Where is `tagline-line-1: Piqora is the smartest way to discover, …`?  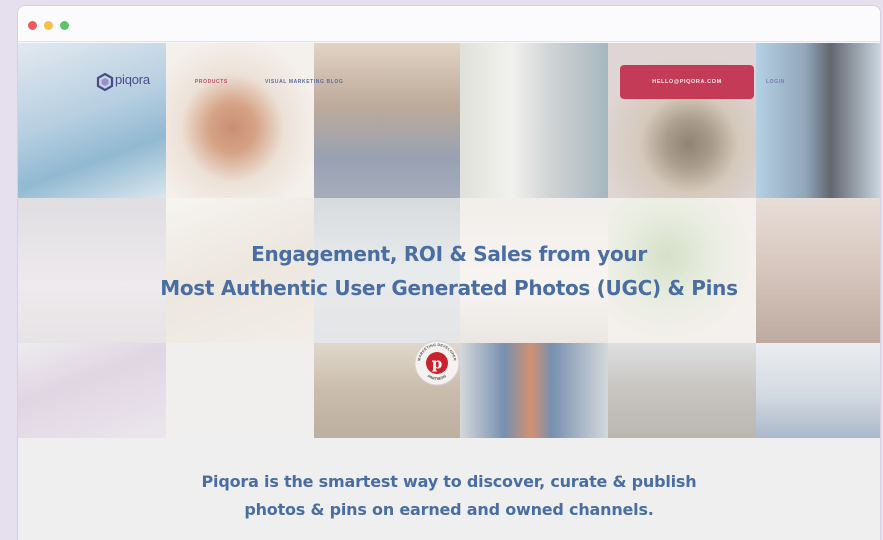 tagline-line-1: Piqora is the smartest way to discover, … is located at coordinates (449, 481).